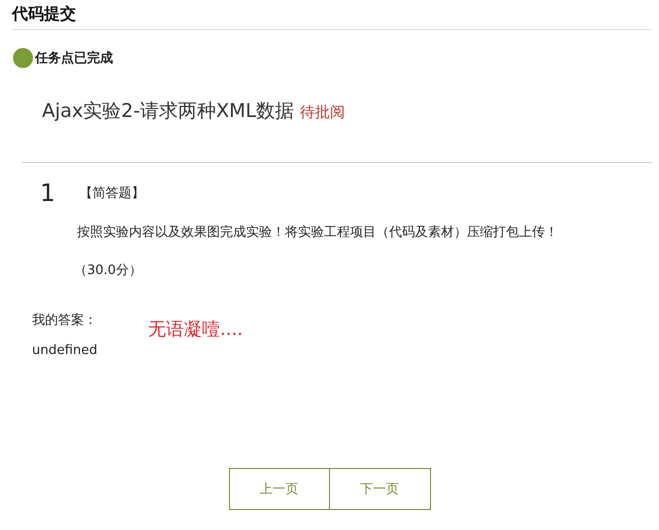  Describe the element at coordinates (111, 193) in the screenshot. I see `question-type: 【简答题】` at that location.